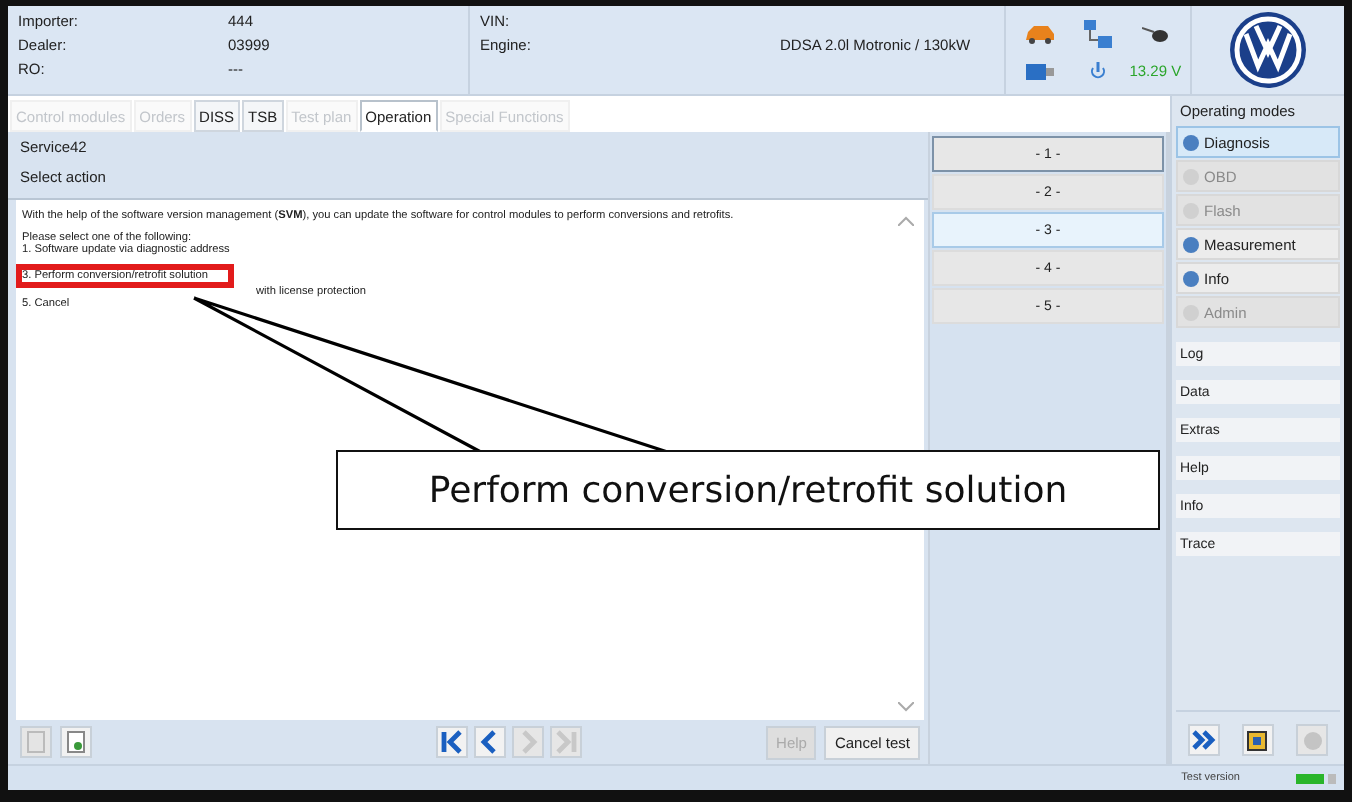  Describe the element at coordinates (1040, 33) in the screenshot. I see `car-icon` at that location.